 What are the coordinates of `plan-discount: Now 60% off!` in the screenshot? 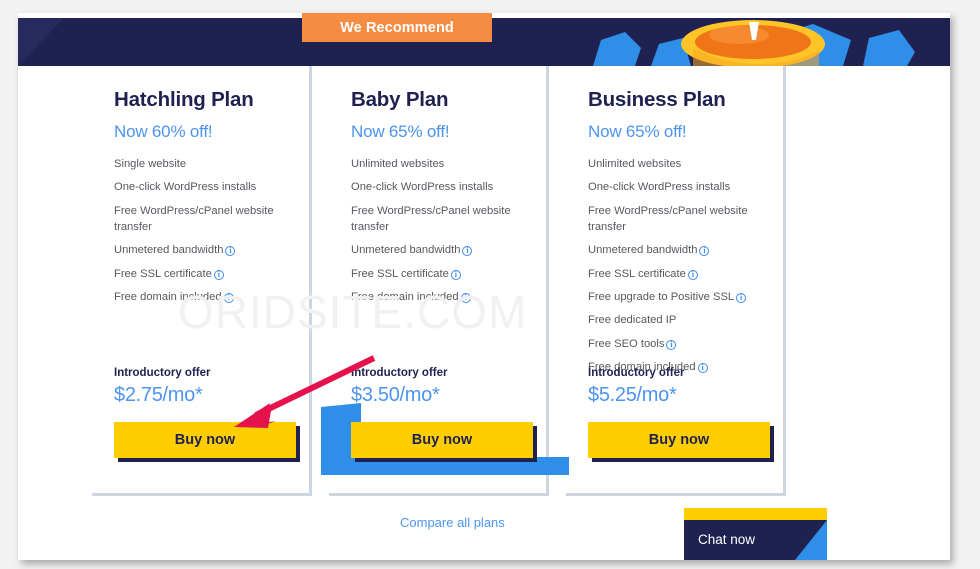 It's located at (163, 131).